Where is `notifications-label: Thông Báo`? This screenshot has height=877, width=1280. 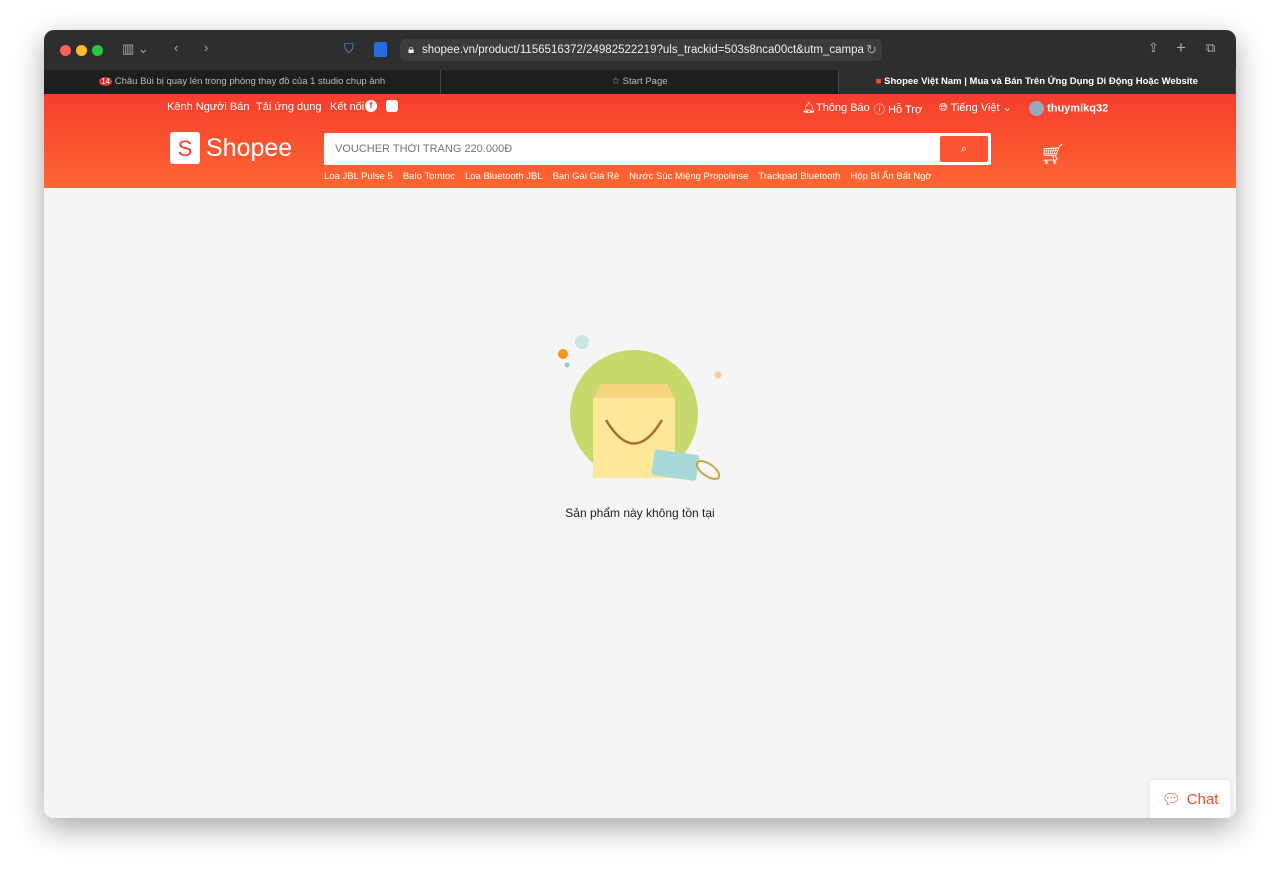
notifications-label: Thông Báo is located at coordinates (842, 108).